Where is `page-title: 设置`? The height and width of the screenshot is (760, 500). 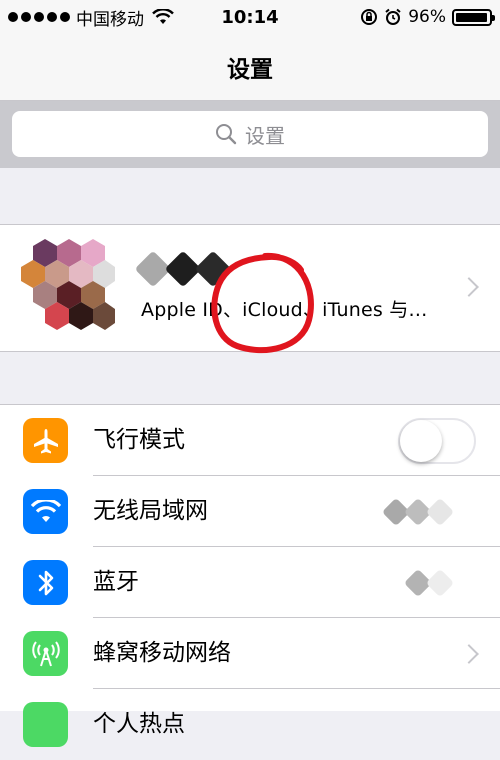 page-title: 设置 is located at coordinates (250, 70).